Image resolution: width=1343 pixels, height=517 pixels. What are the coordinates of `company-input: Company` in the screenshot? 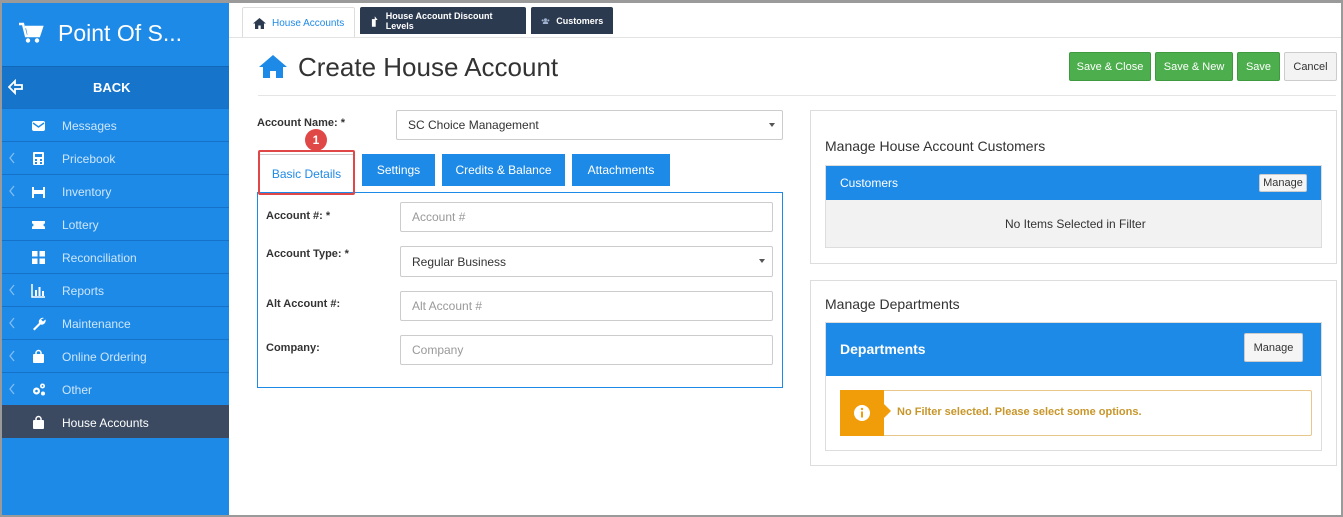 It's located at (586, 350).